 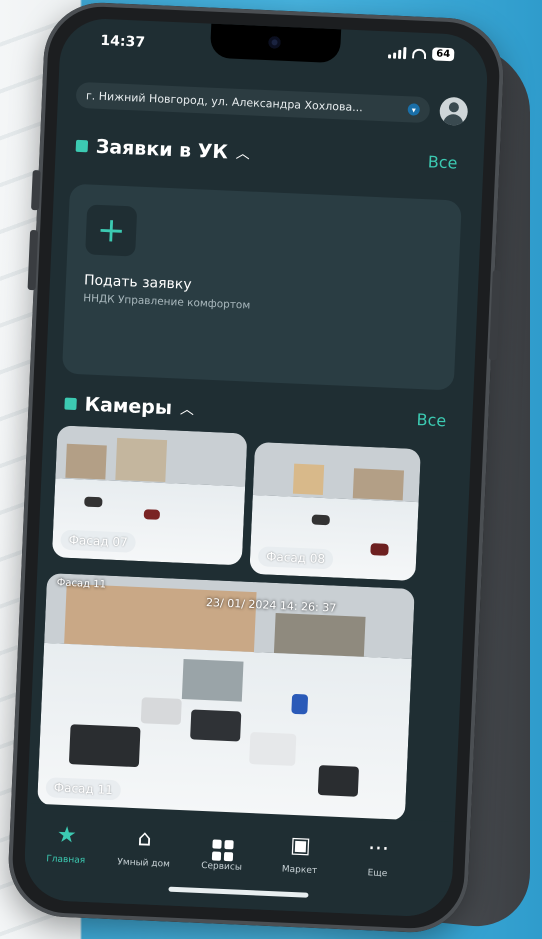 What do you see at coordinates (212, 680) in the screenshot?
I see `camera-garage` at bounding box center [212, 680].